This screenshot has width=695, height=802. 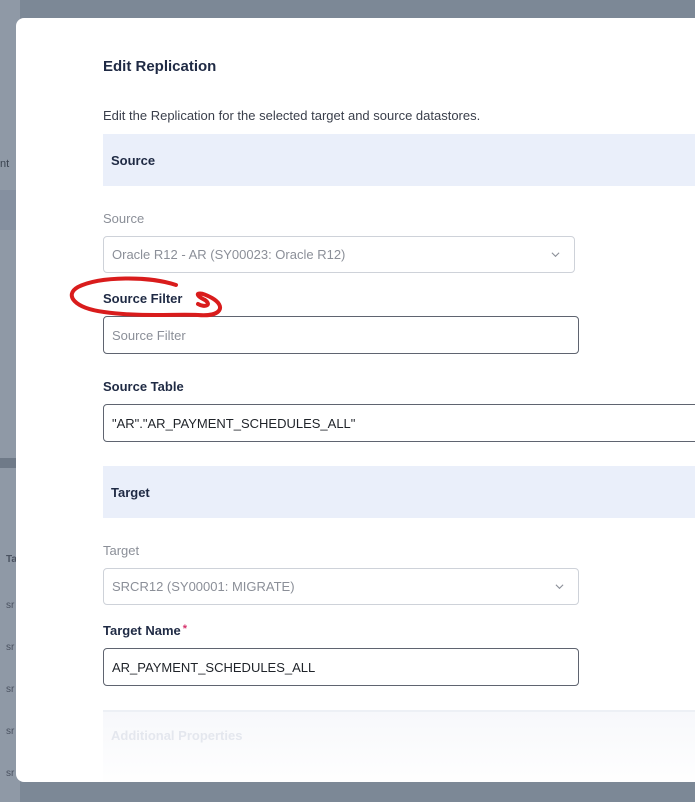 I want to click on source-select-value: Oracle R12 - AR (SY00023: Oracle R12), so click(x=229, y=254).